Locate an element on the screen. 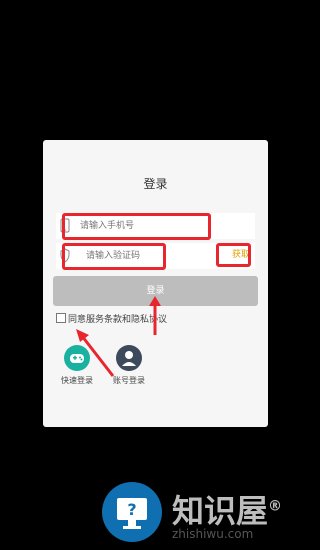 The height and width of the screenshot is (550, 320). phone-highlight-box is located at coordinates (136, 226).